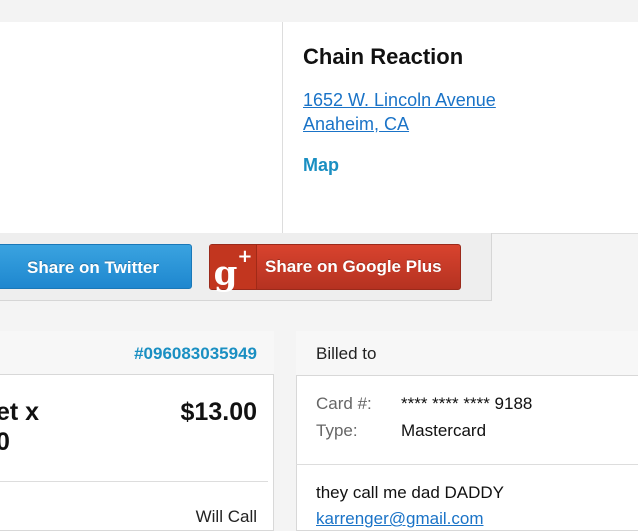 The height and width of the screenshot is (531, 638). Describe the element at coordinates (353, 266) in the screenshot. I see `share-google-plus-label: Share on Google Plus` at that location.